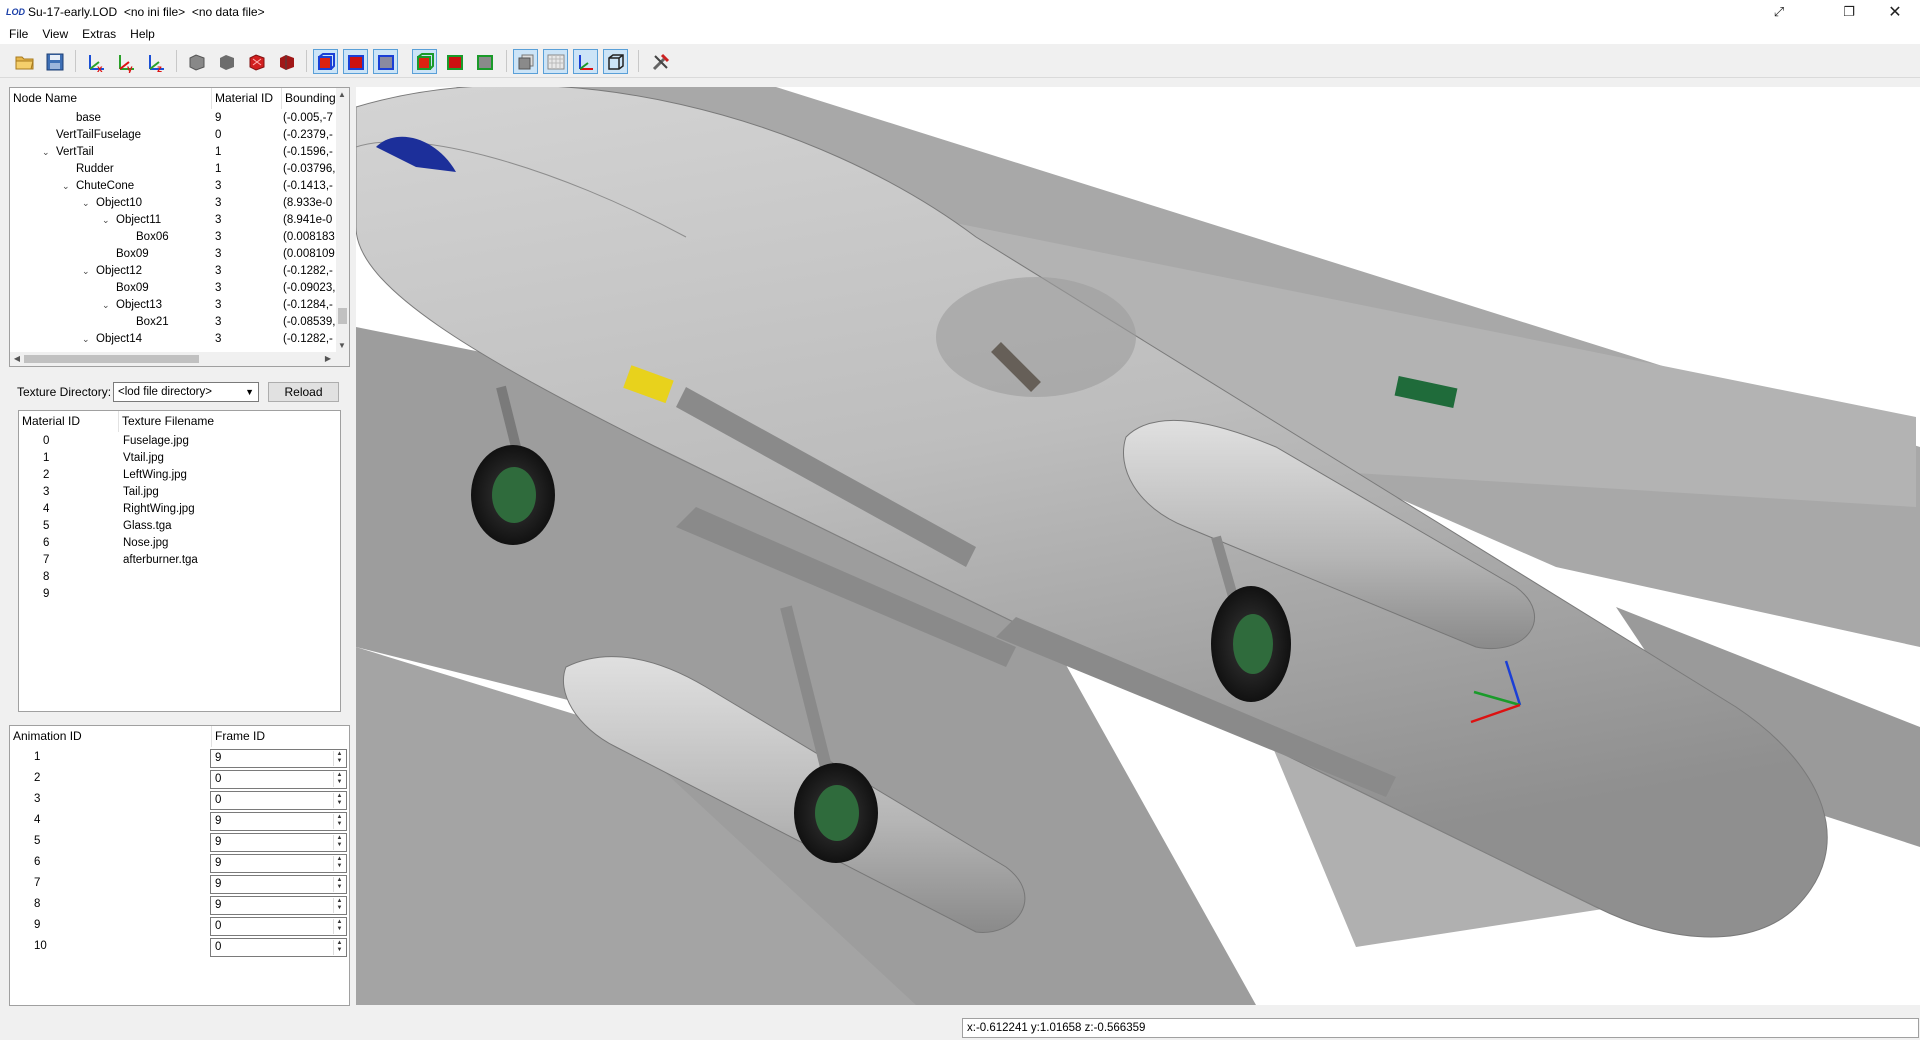  What do you see at coordinates (175, 203) in the screenshot?
I see `tree-row: ⌄ Object10 3 (8.933e-0` at bounding box center [175, 203].